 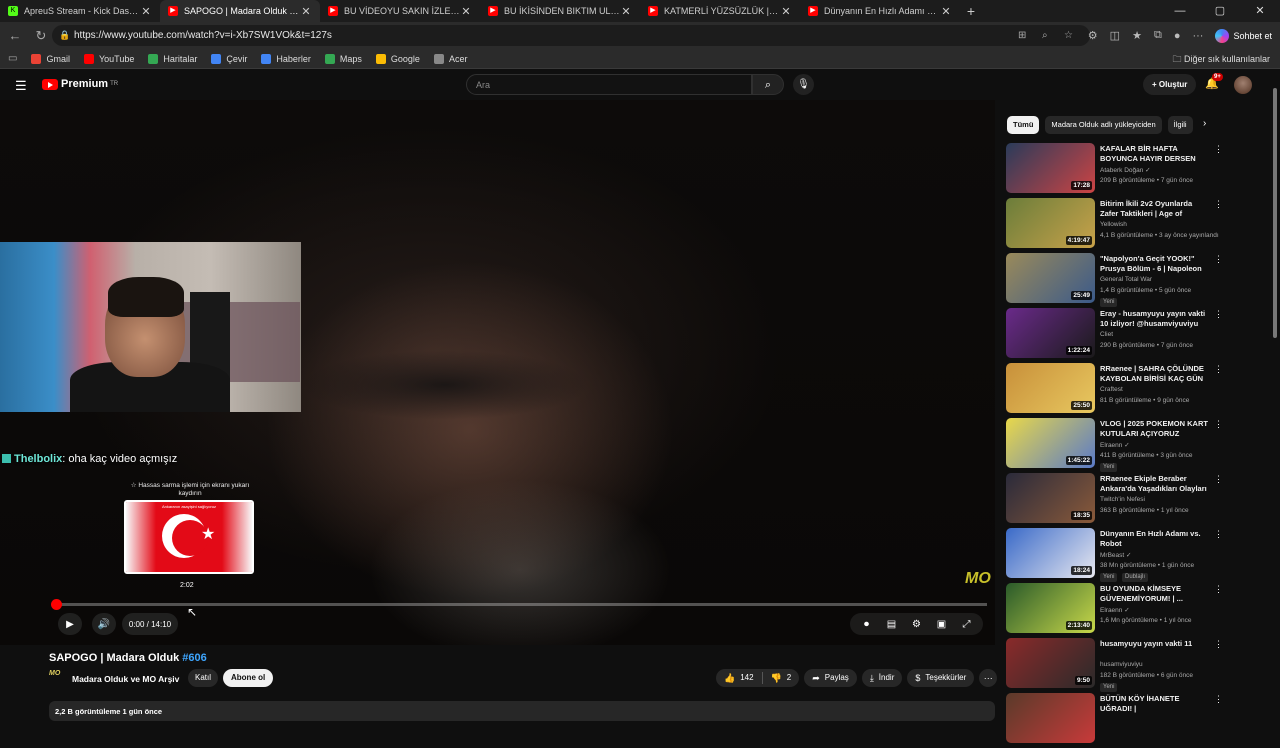 What do you see at coordinates (1050, 553) in the screenshot?
I see `video-thumbnail: 18:24` at bounding box center [1050, 553].